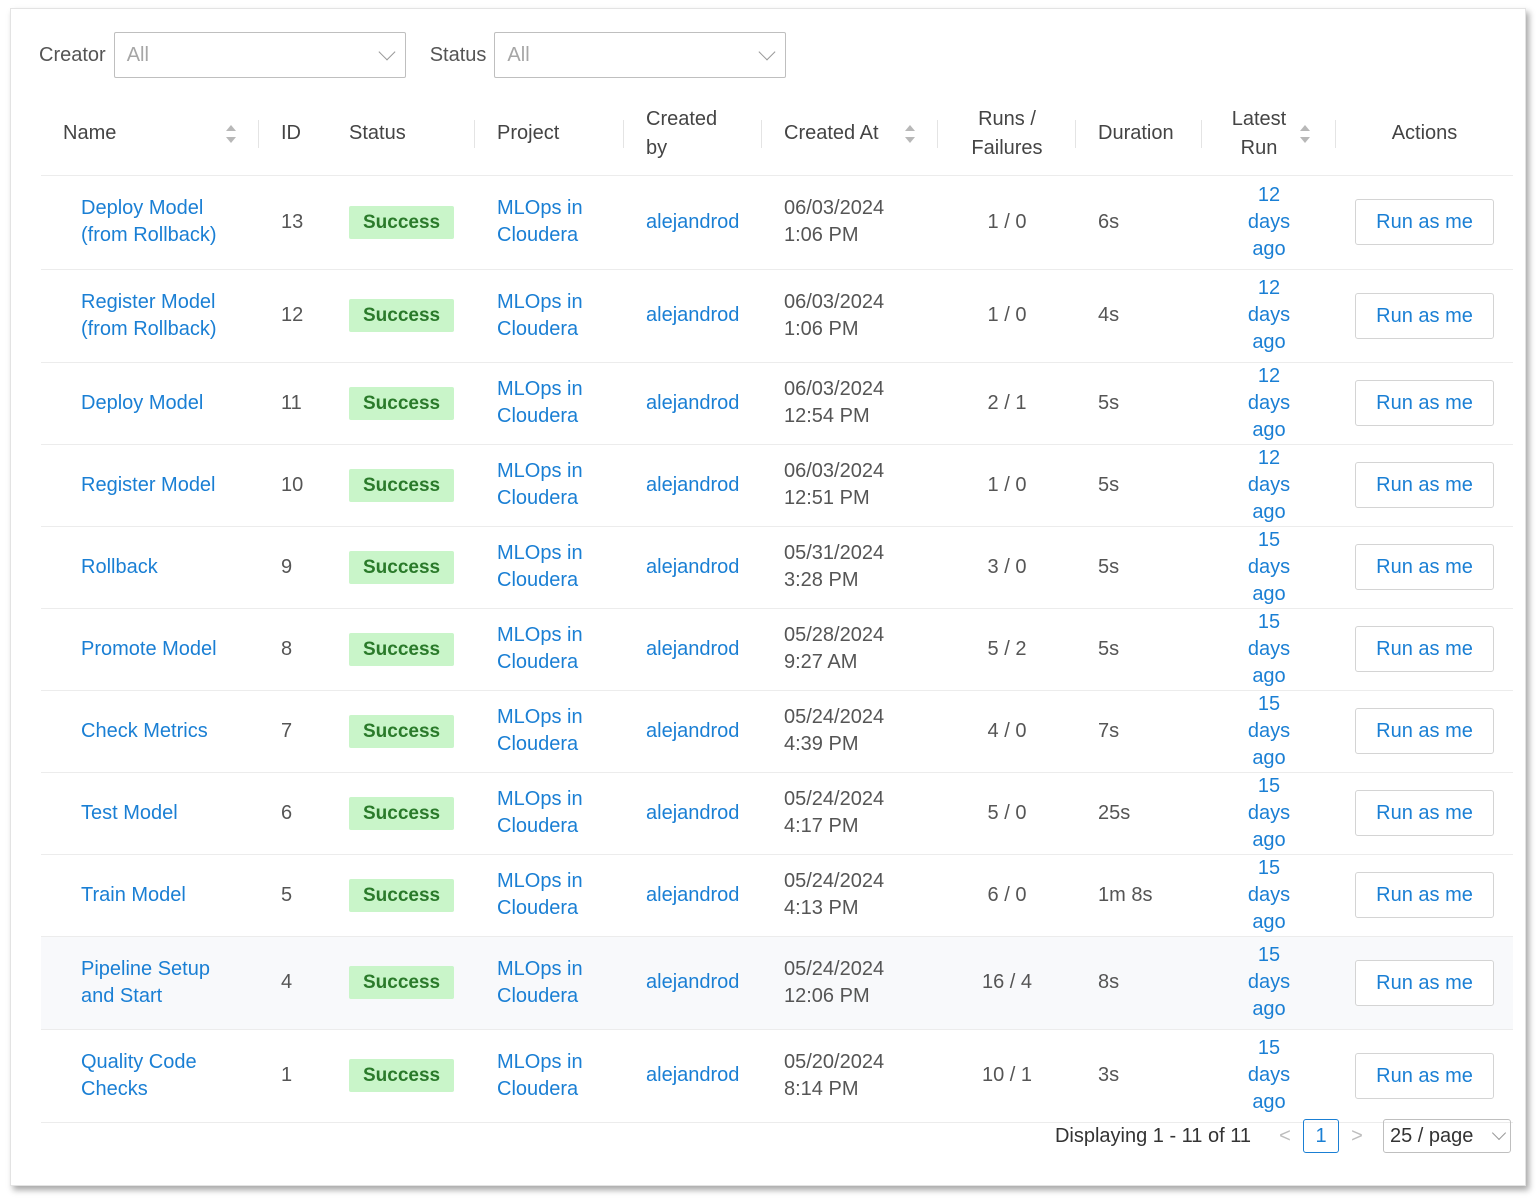  Describe the element at coordinates (850, 134) in the screenshot. I see `column-header-created-at: Created At` at that location.